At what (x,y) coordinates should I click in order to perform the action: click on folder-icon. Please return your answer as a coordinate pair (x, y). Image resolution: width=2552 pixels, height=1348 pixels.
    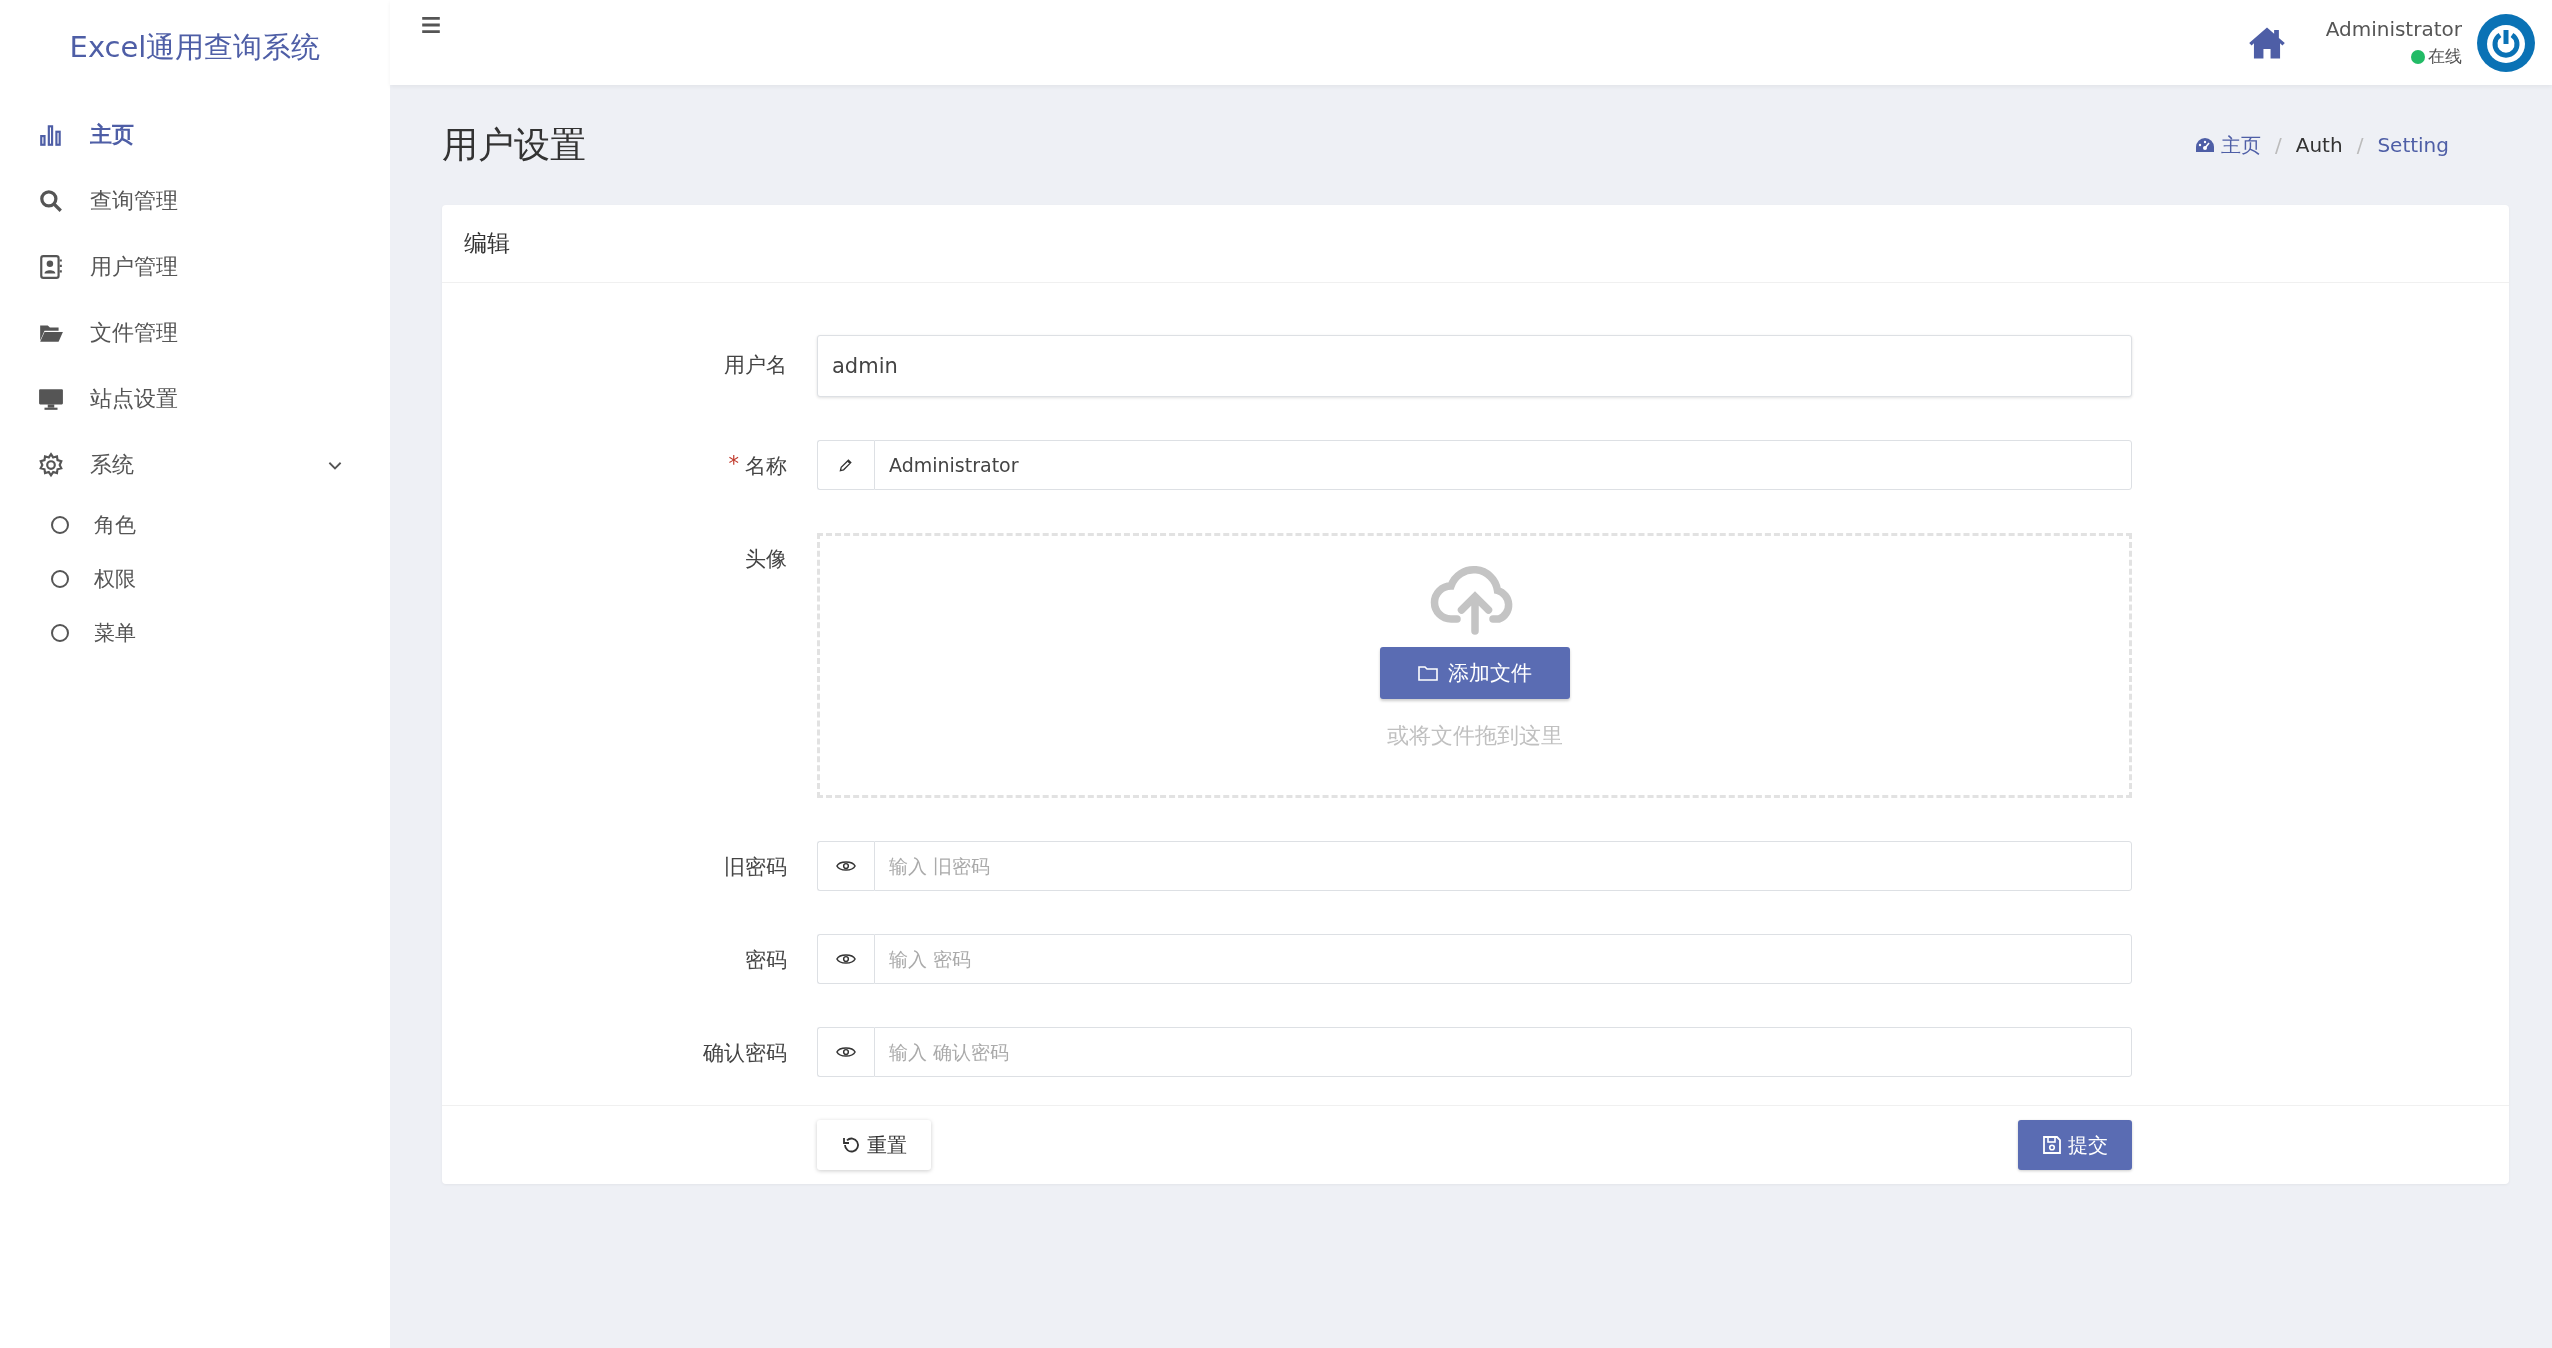
    Looking at the image, I should click on (1427, 673).